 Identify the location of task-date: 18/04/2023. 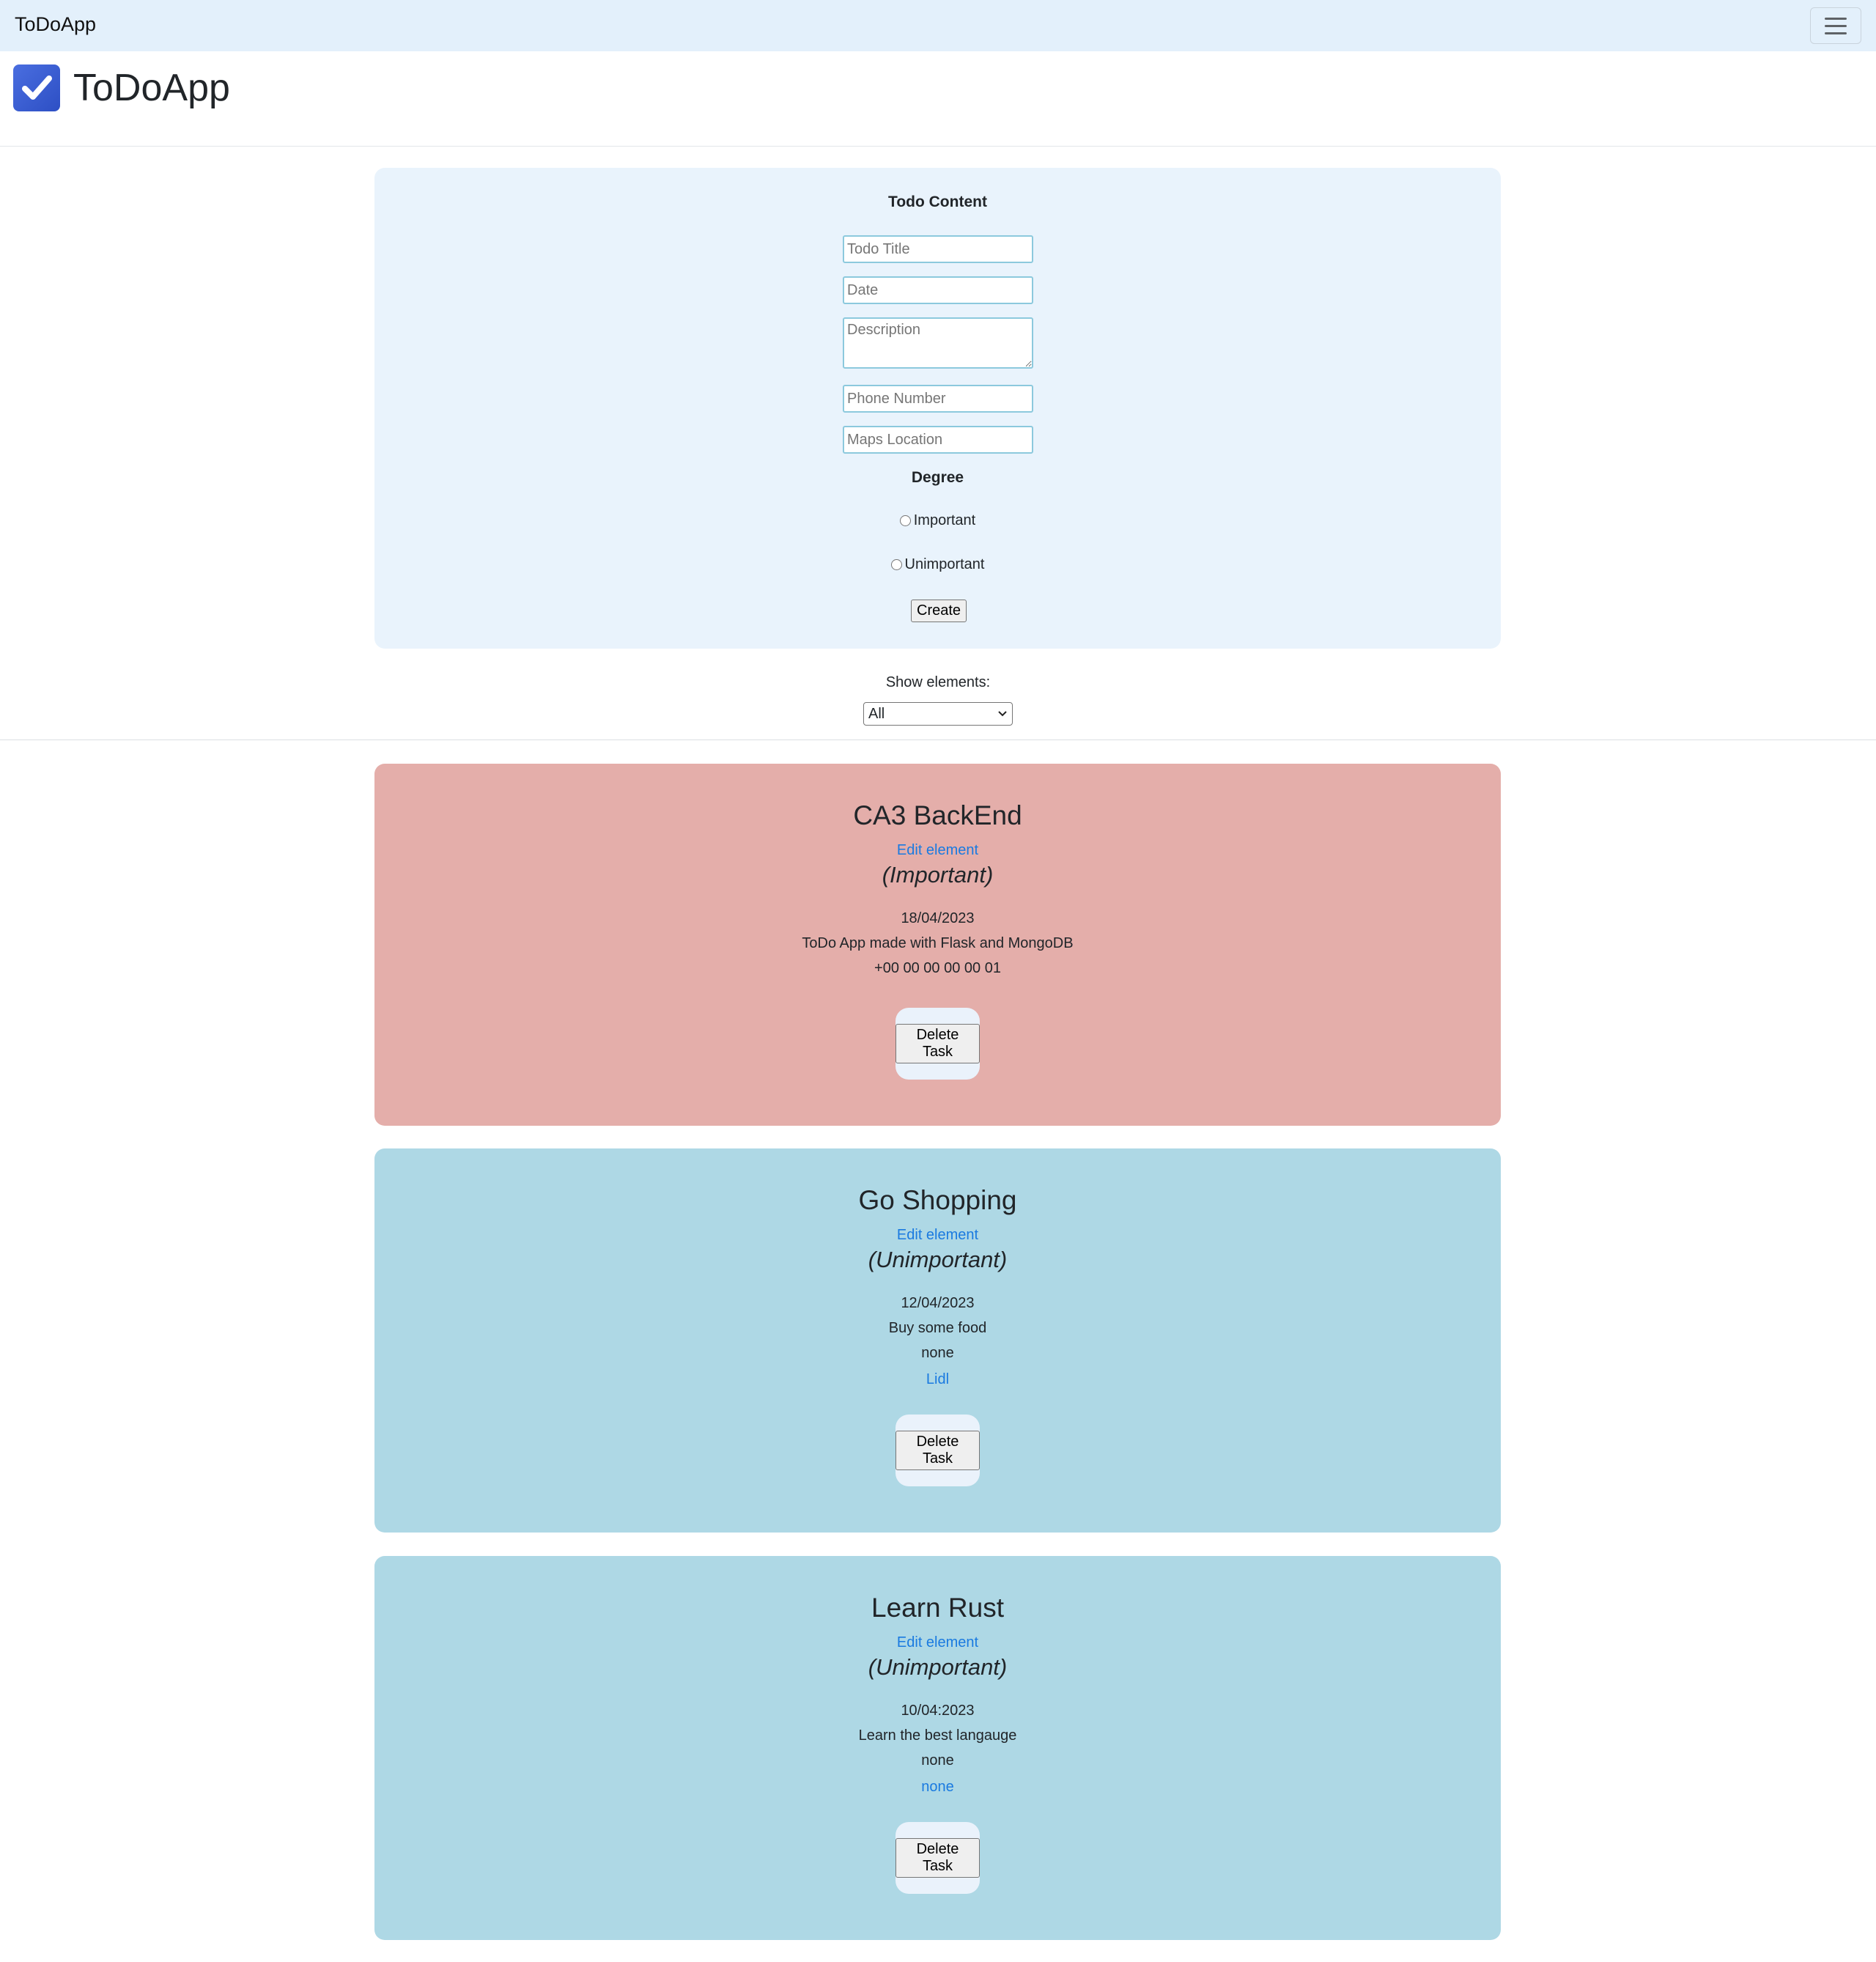
(938, 918).